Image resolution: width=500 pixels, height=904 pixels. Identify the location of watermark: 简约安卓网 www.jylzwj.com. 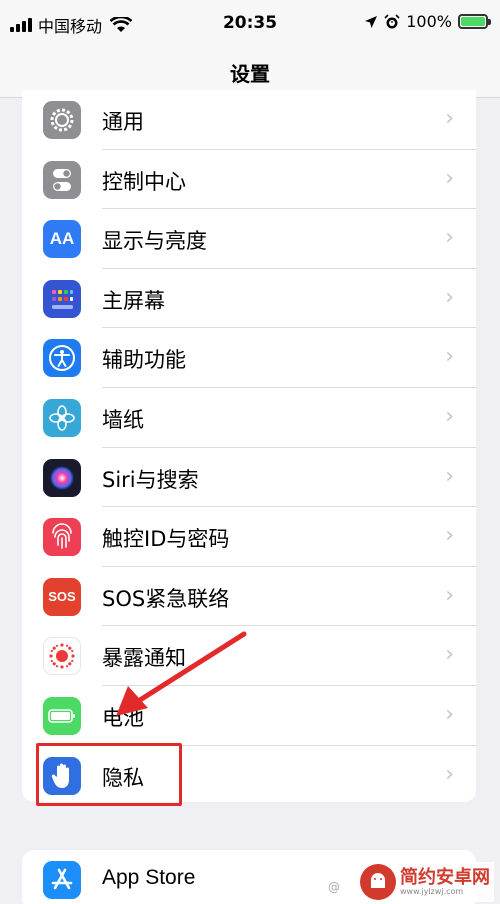
(425, 882).